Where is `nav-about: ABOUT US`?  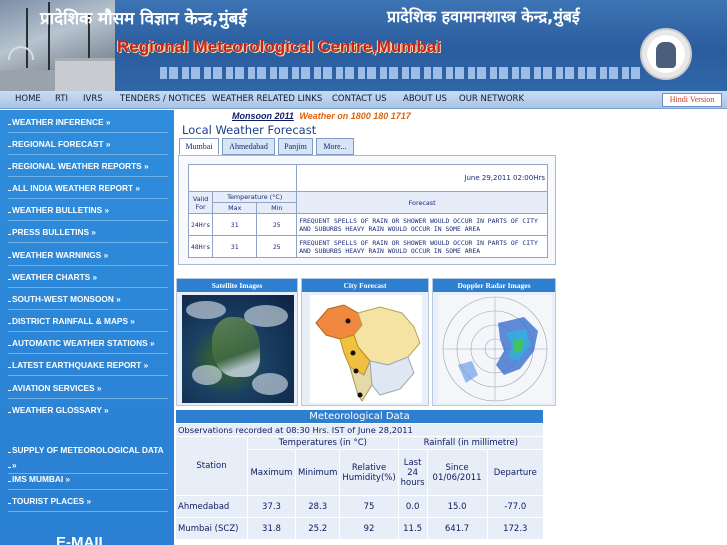
nav-about: ABOUT US is located at coordinates (425, 99).